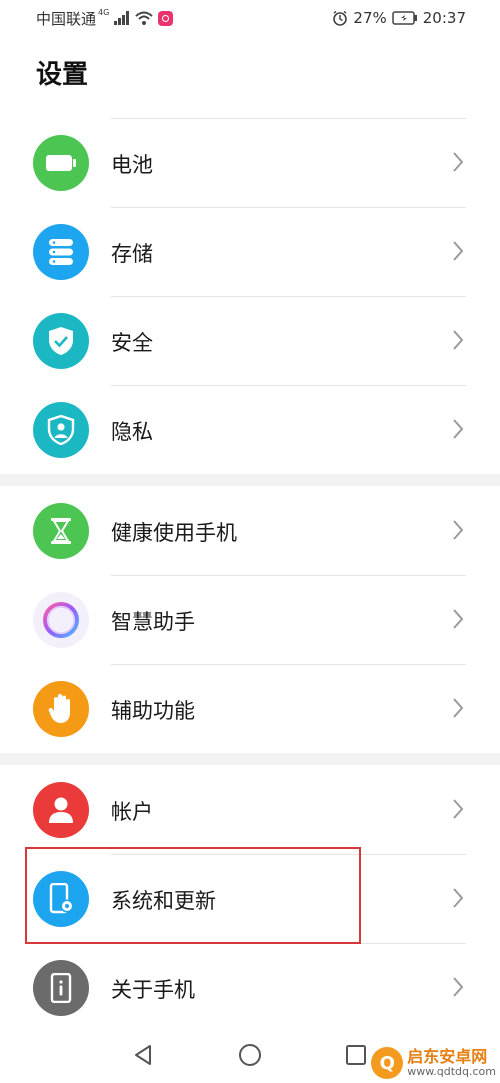 The width and height of the screenshot is (500, 1083). I want to click on settings-item-label: 帐户, so click(132, 812).